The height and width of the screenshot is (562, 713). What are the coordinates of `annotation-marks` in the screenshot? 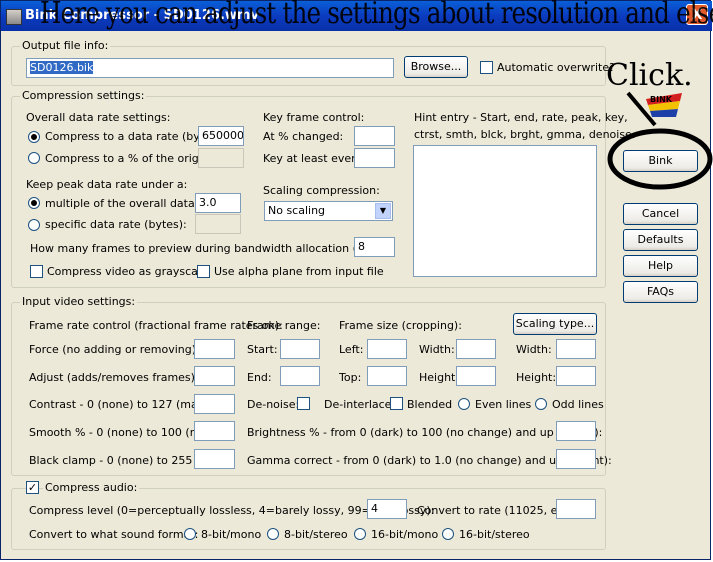 It's located at (660, 140).